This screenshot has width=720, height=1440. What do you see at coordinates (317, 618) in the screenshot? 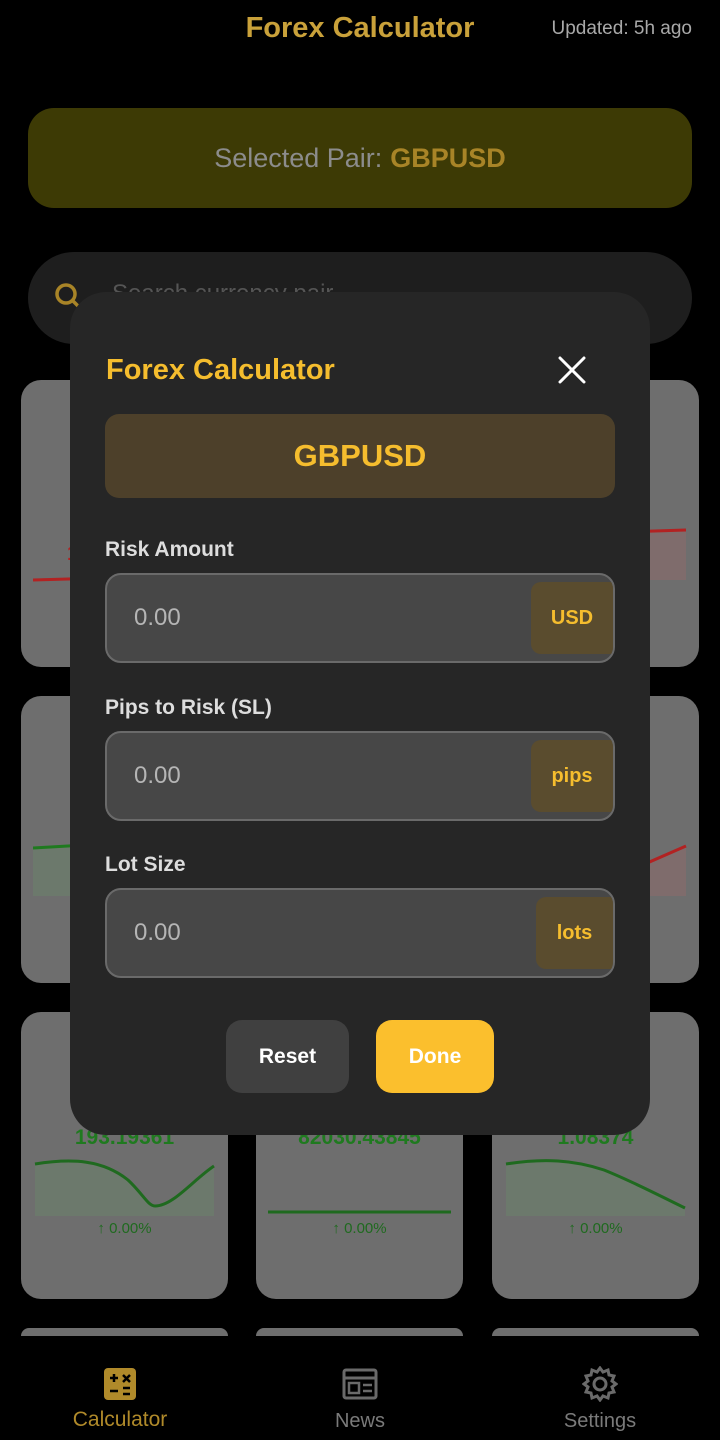
I see `risk-amount-input` at bounding box center [317, 618].